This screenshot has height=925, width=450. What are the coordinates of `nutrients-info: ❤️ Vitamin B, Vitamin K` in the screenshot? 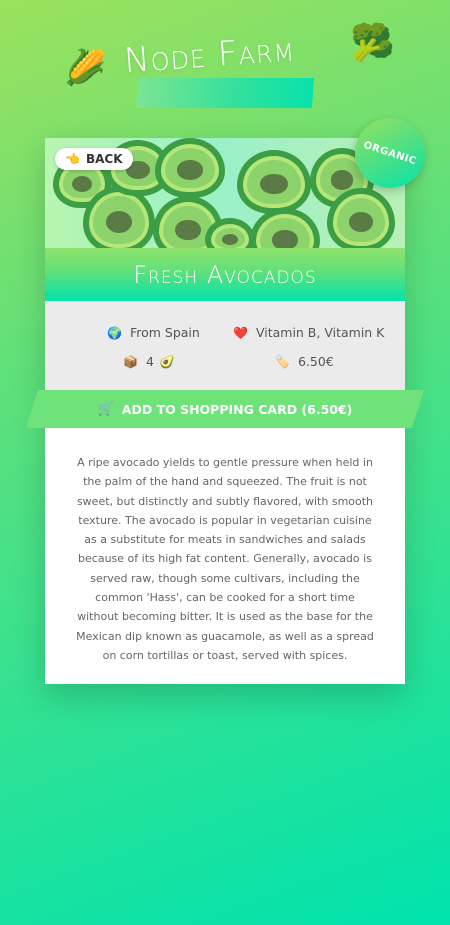 It's located at (308, 332).